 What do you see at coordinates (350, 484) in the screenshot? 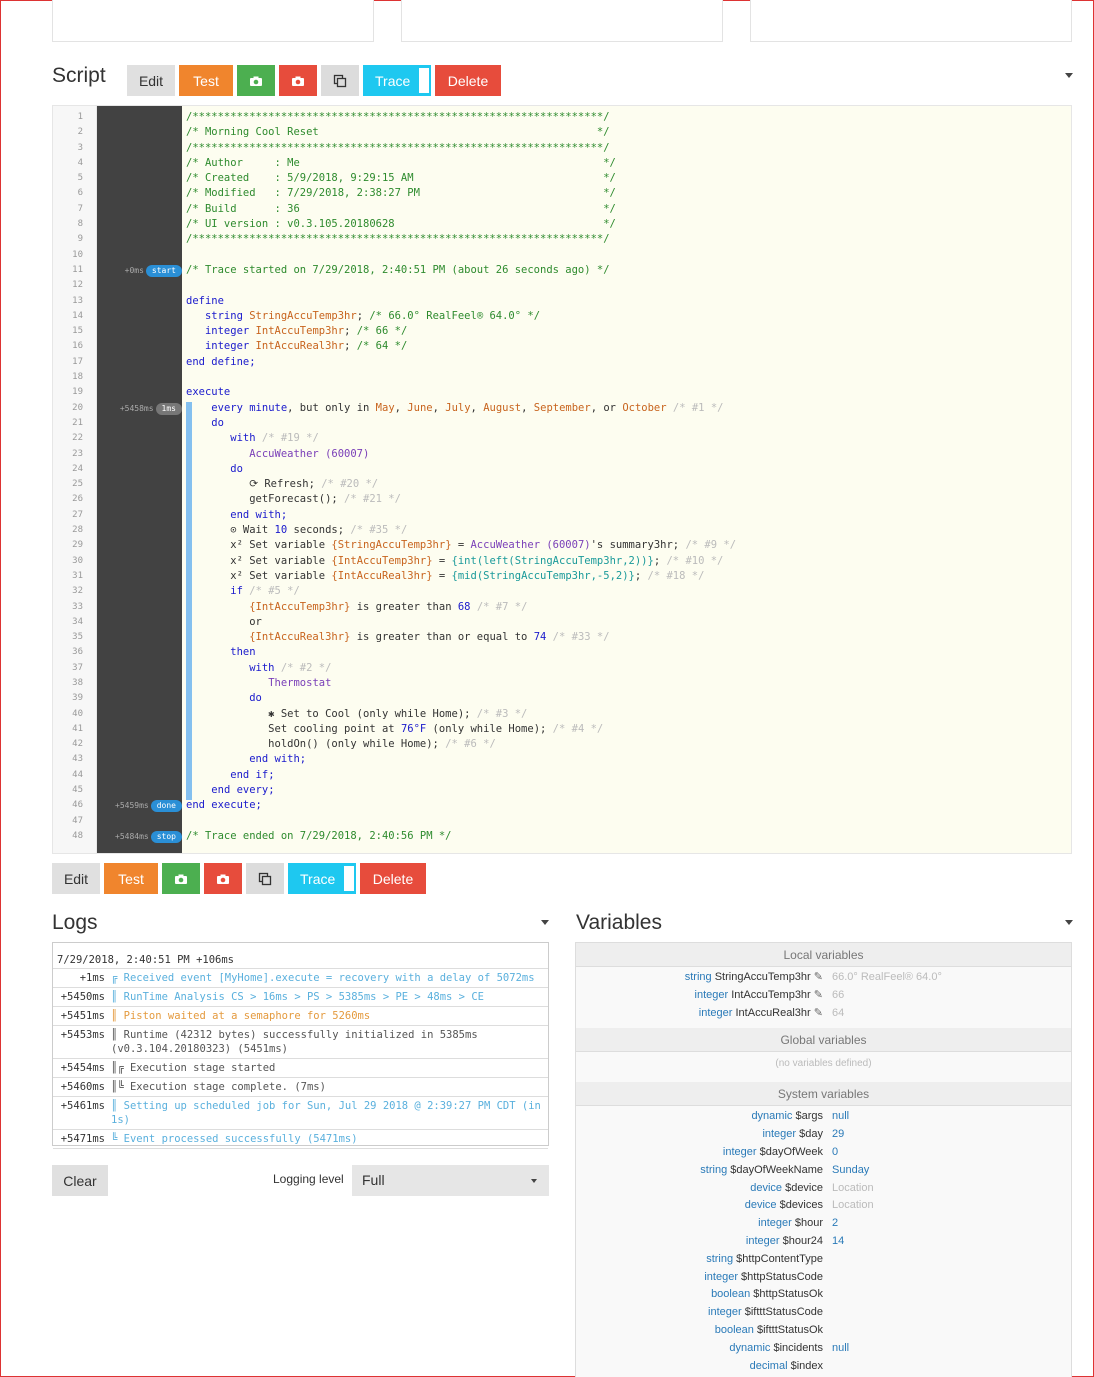
I see `code-token: /* #20 */` at bounding box center [350, 484].